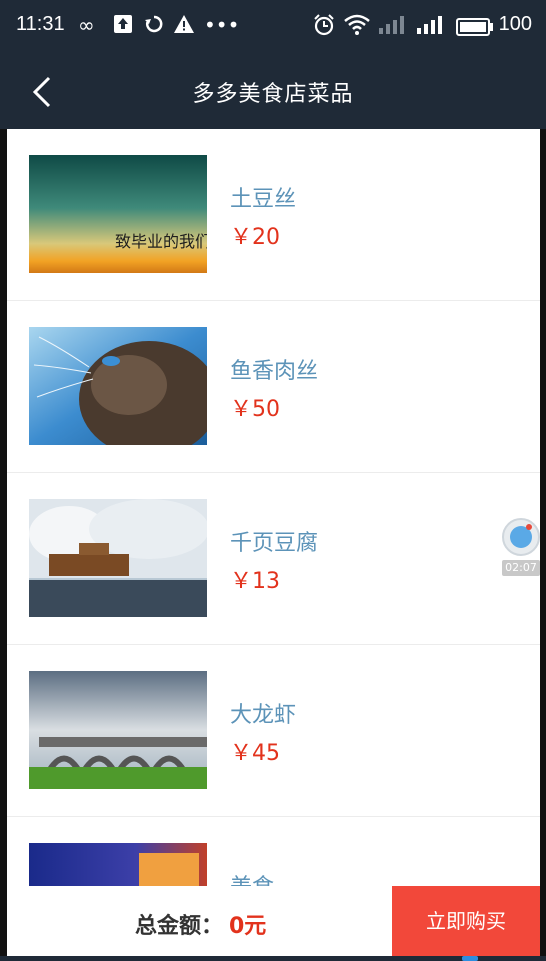  I want to click on image-caption: 致毕业的我们, so click(161, 241).